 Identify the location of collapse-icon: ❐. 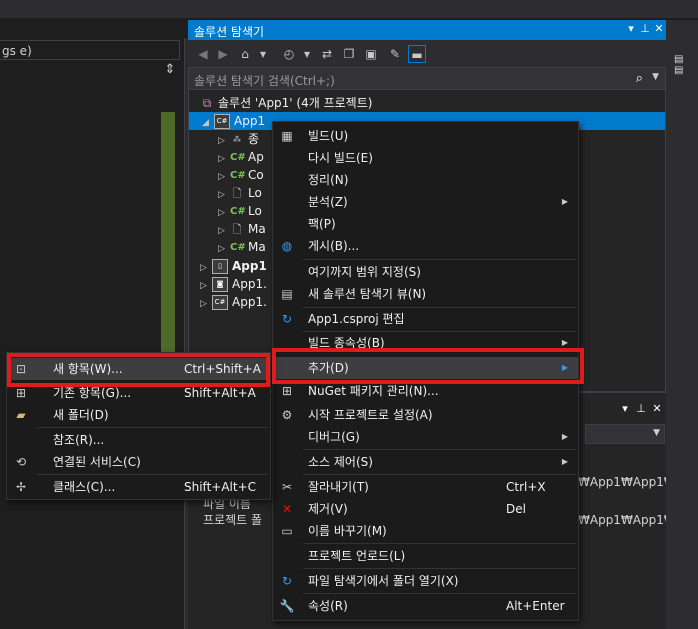
(349, 54).